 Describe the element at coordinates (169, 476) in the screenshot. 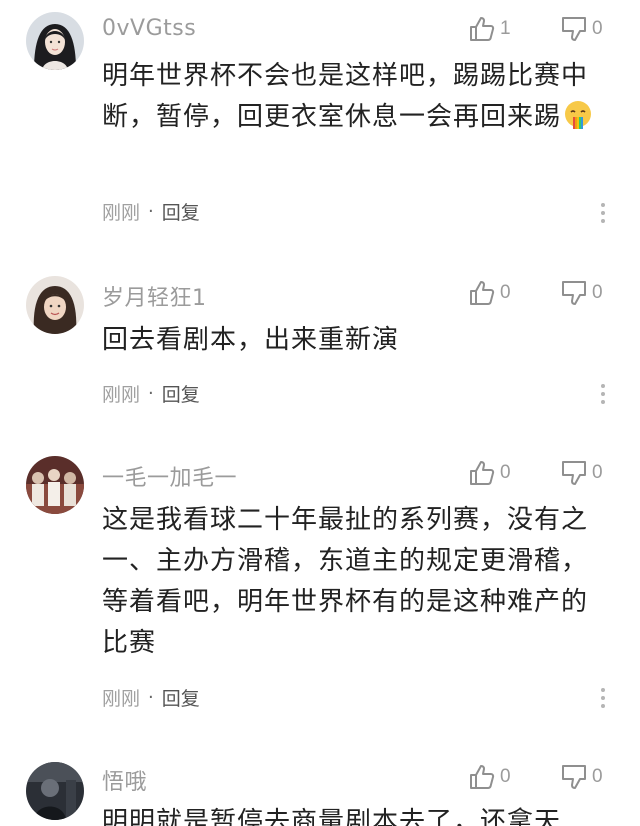

I see `username: 一毛一加毛一` at that location.